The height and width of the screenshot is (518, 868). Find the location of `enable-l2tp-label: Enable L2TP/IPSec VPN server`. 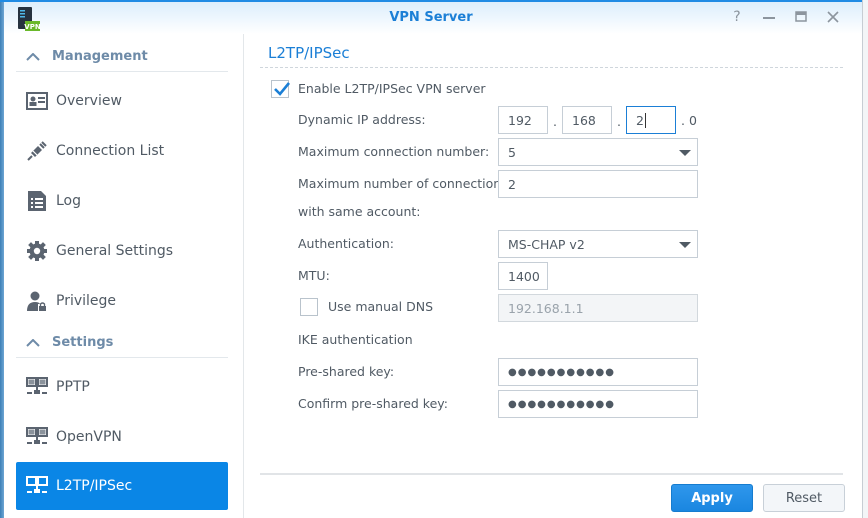

enable-l2tp-label: Enable L2TP/IPSec VPN server is located at coordinates (392, 88).